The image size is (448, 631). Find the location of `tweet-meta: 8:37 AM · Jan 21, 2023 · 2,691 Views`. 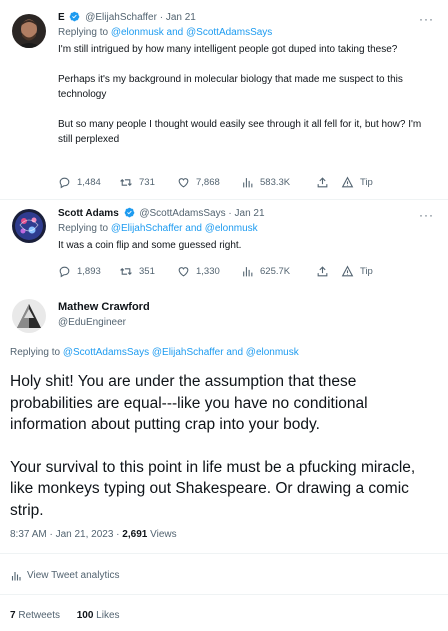

tweet-meta: 8:37 AM · Jan 21, 2023 · 2,691 Views is located at coordinates (93, 535).